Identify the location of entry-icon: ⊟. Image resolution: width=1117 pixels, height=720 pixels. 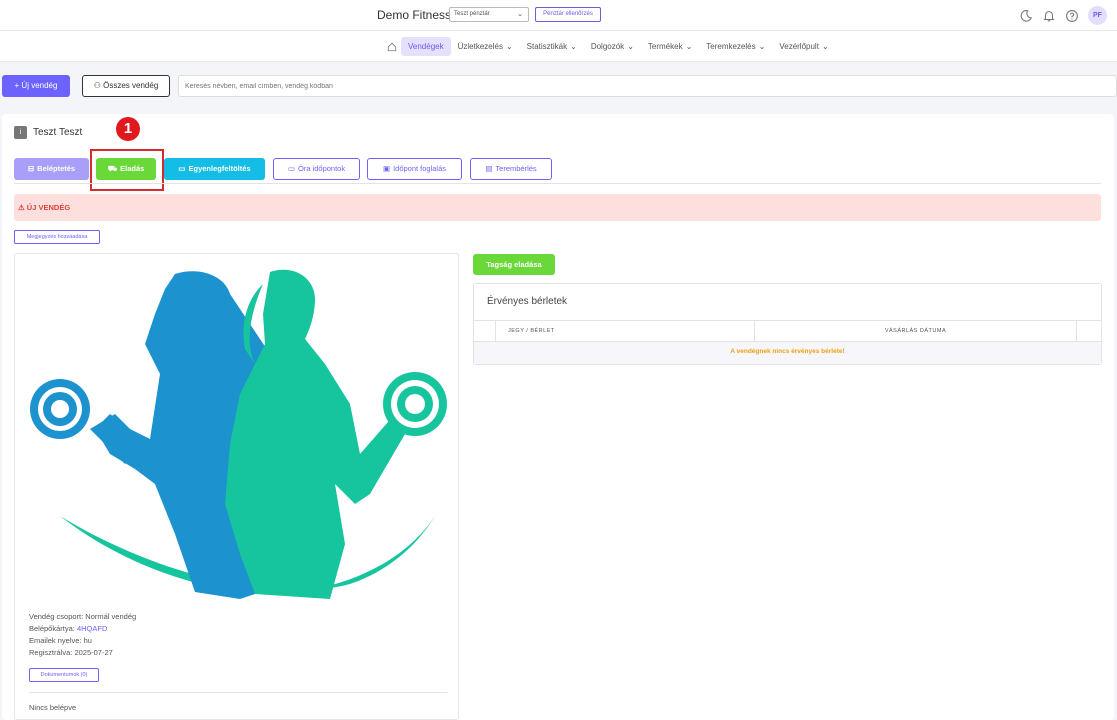
(31, 168).